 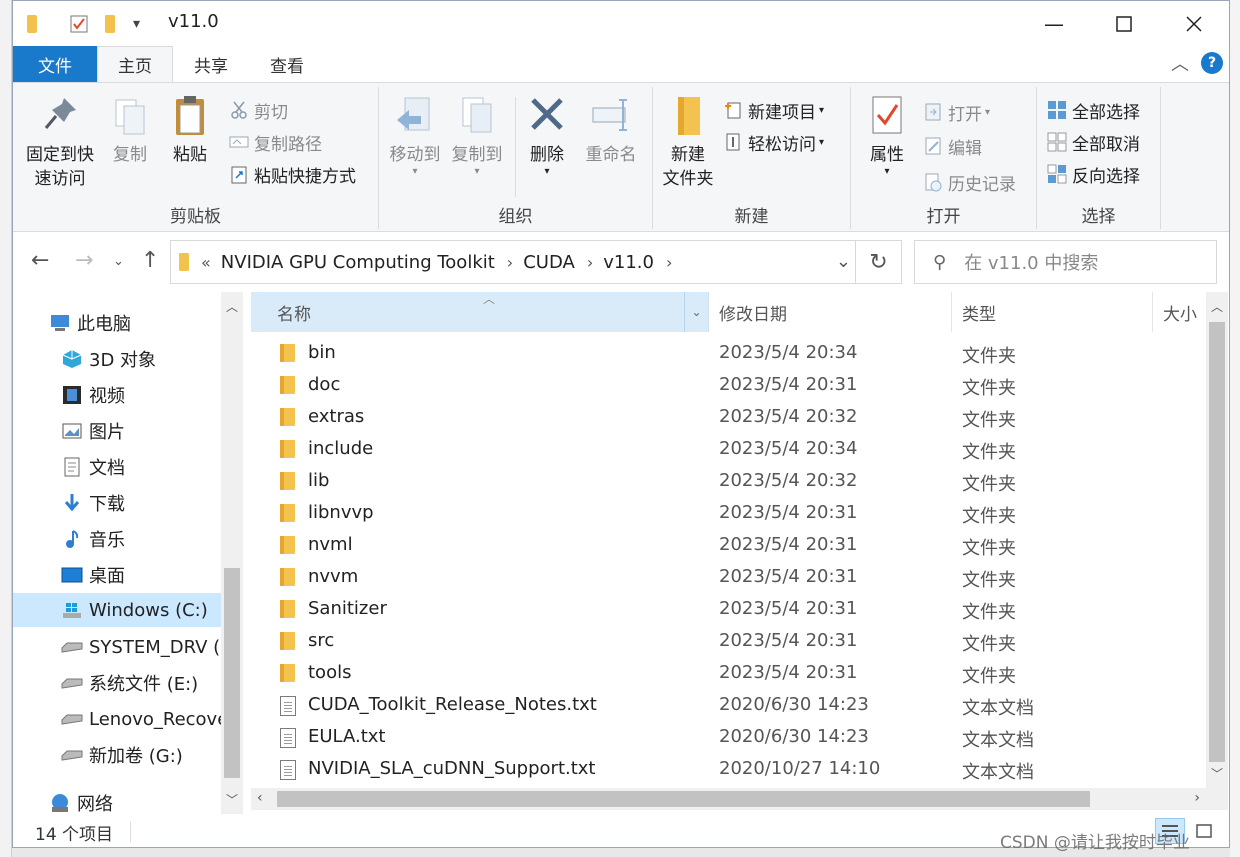 I want to click on nav-item-this-pc: 此电脑, so click(x=90, y=323).